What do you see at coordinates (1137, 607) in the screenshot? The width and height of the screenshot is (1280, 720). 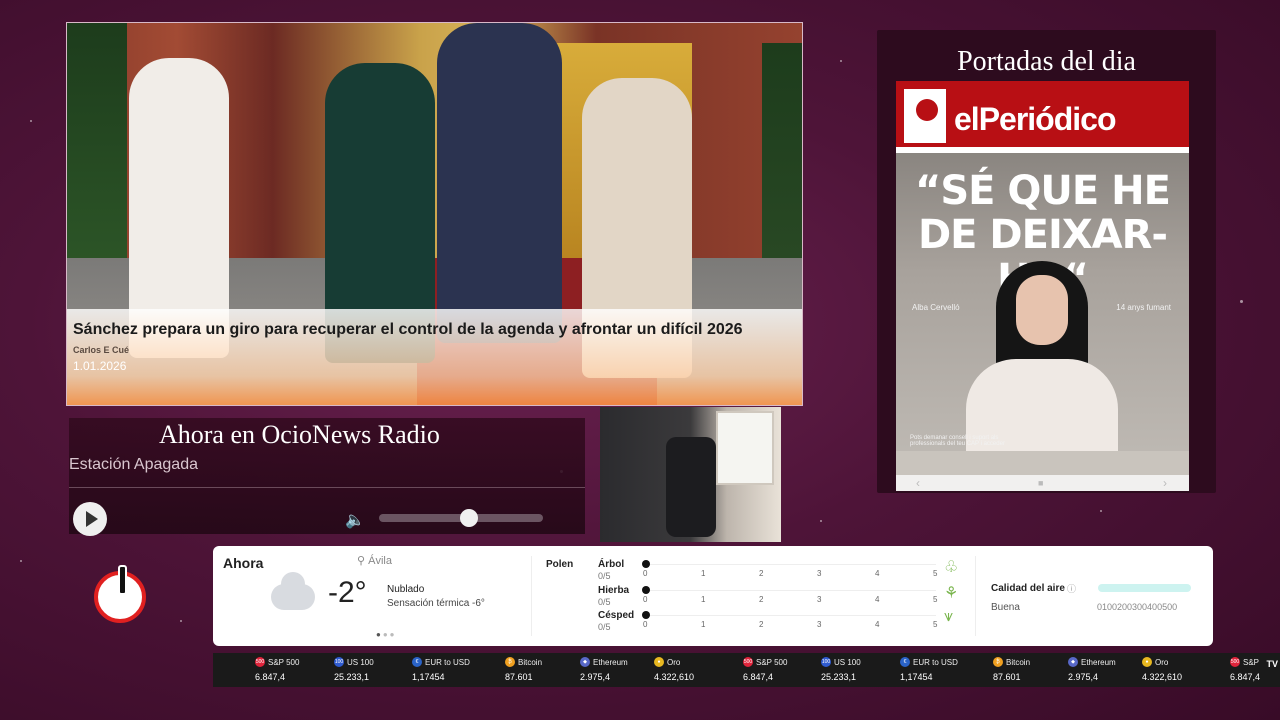 I see `air-quality-scale: 0100200300400500` at bounding box center [1137, 607].